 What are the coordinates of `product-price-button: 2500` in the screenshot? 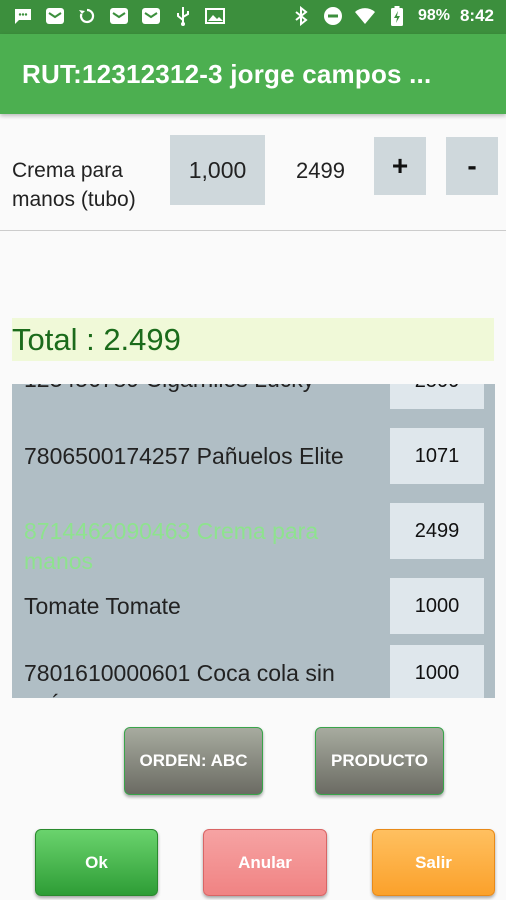 It's located at (437, 396).